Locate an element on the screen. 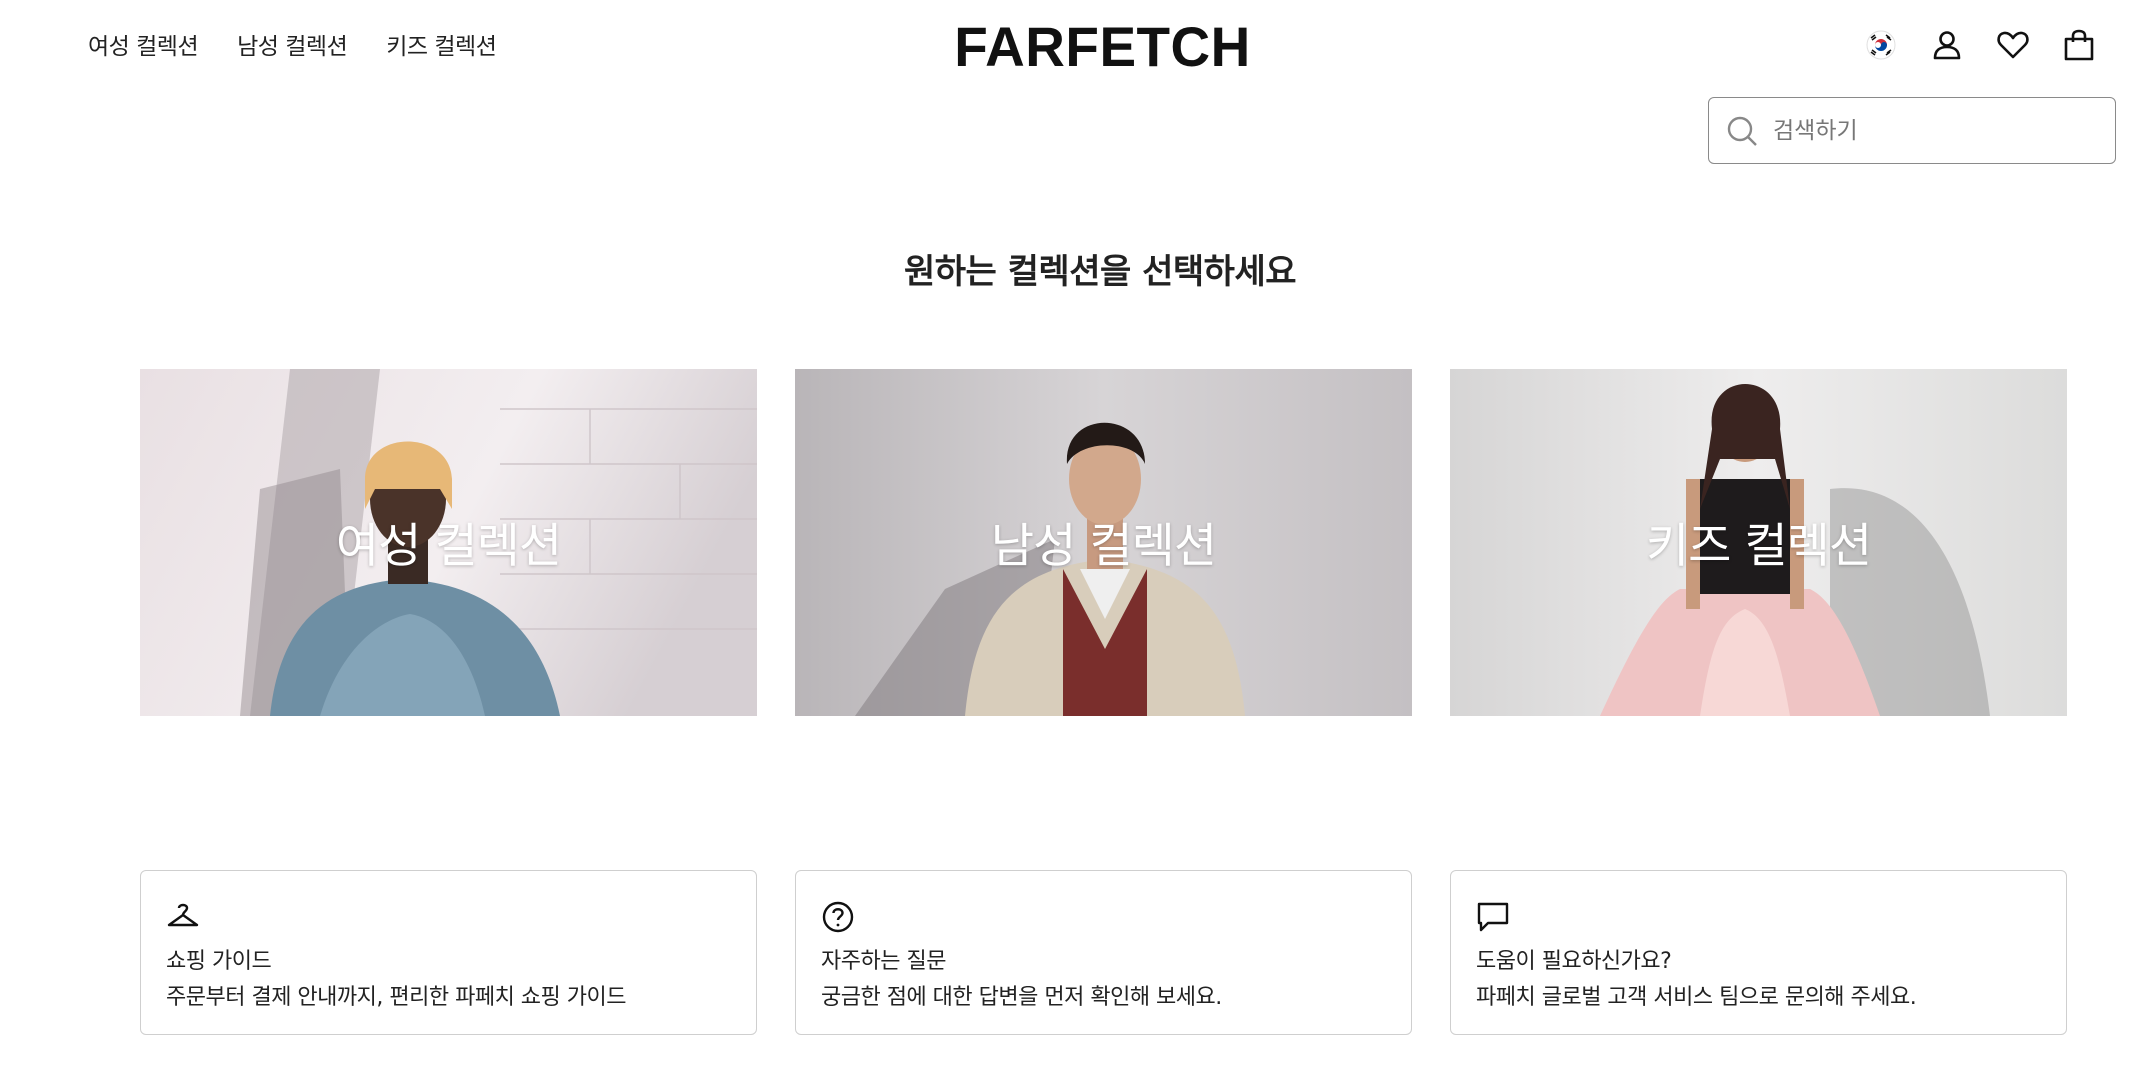 The height and width of the screenshot is (1089, 2137). shopping-guide-title: 쇼핑 가이드 is located at coordinates (219, 961).